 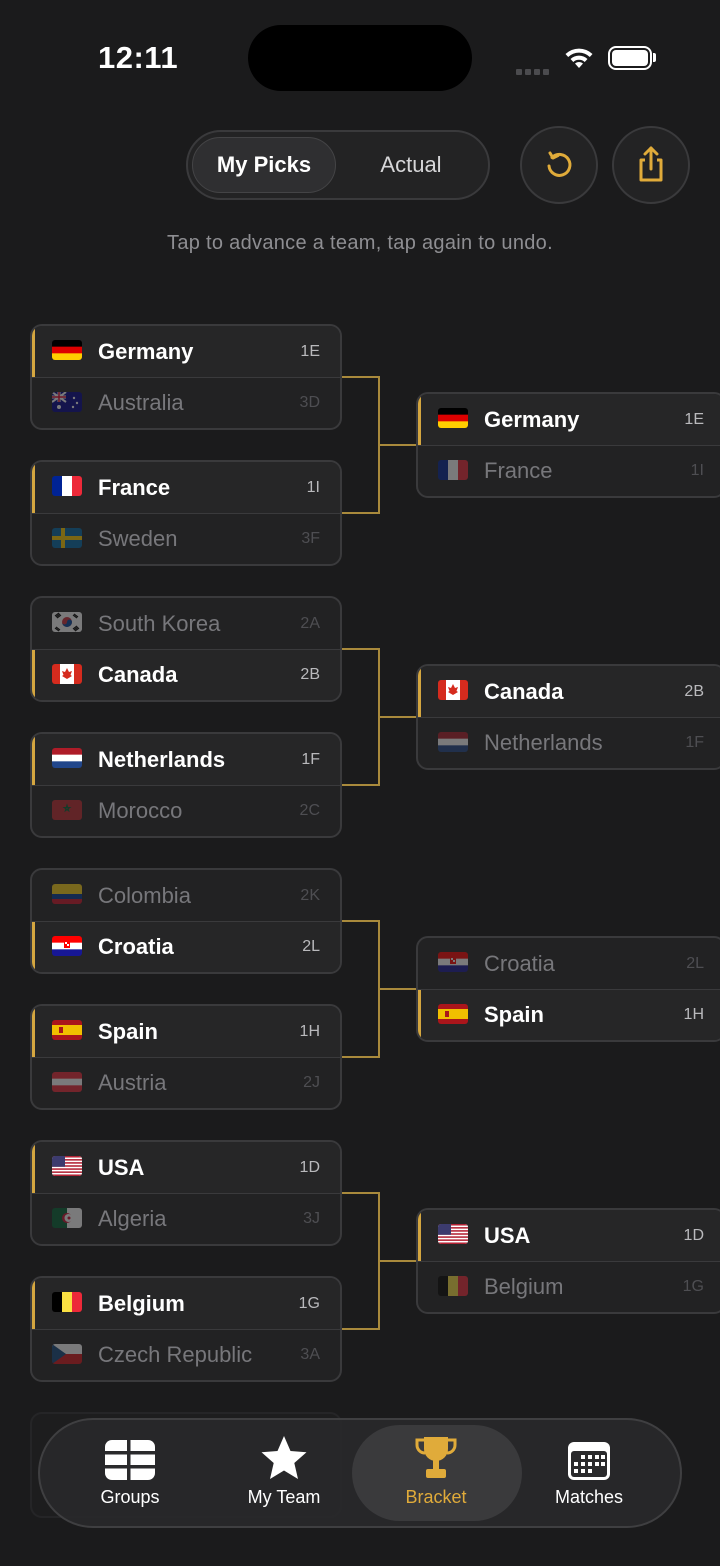 What do you see at coordinates (136, 946) in the screenshot?
I see `team-name: Croatia` at bounding box center [136, 946].